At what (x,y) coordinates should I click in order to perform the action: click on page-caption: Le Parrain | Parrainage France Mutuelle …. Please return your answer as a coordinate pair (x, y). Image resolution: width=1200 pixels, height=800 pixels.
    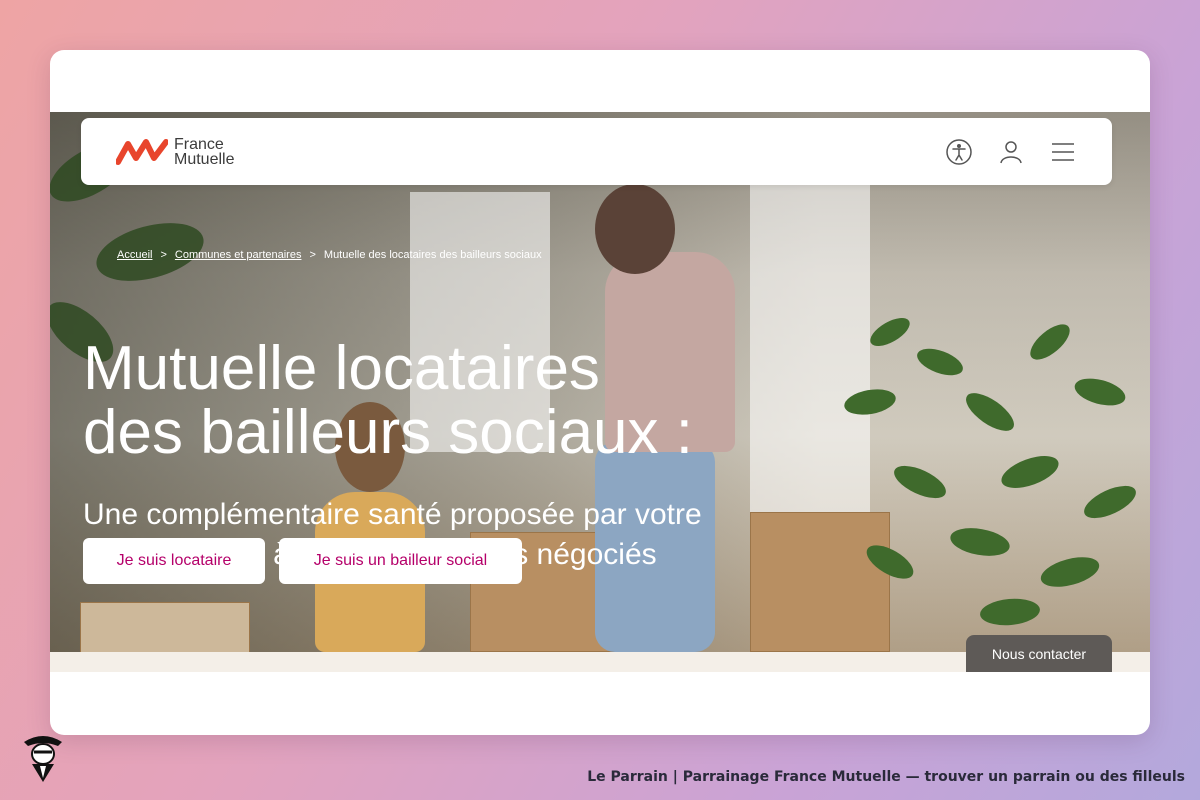
    Looking at the image, I should click on (886, 777).